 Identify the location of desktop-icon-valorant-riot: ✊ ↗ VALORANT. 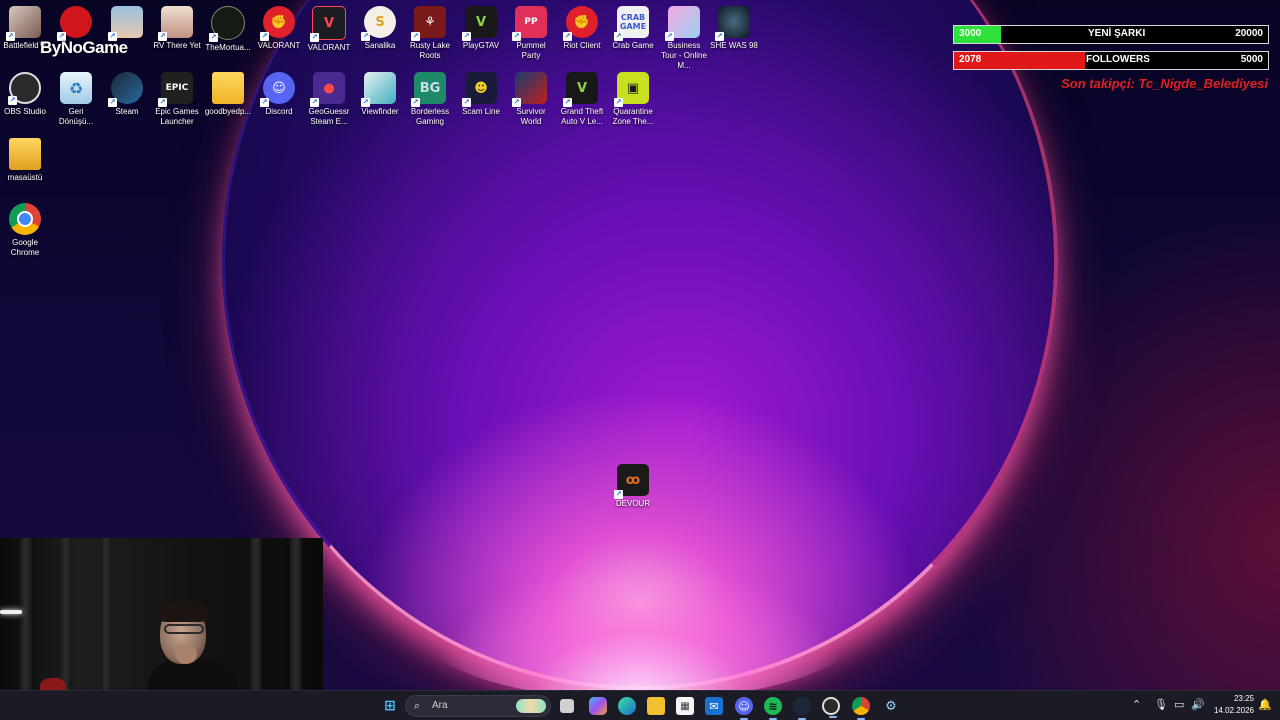
(279, 27).